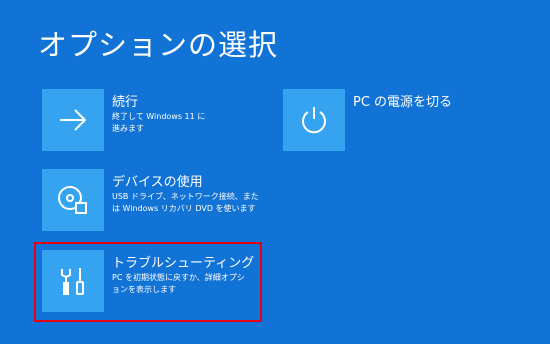  Describe the element at coordinates (403, 102) in the screenshot. I see `power-off-title: PC の電源を切る` at that location.